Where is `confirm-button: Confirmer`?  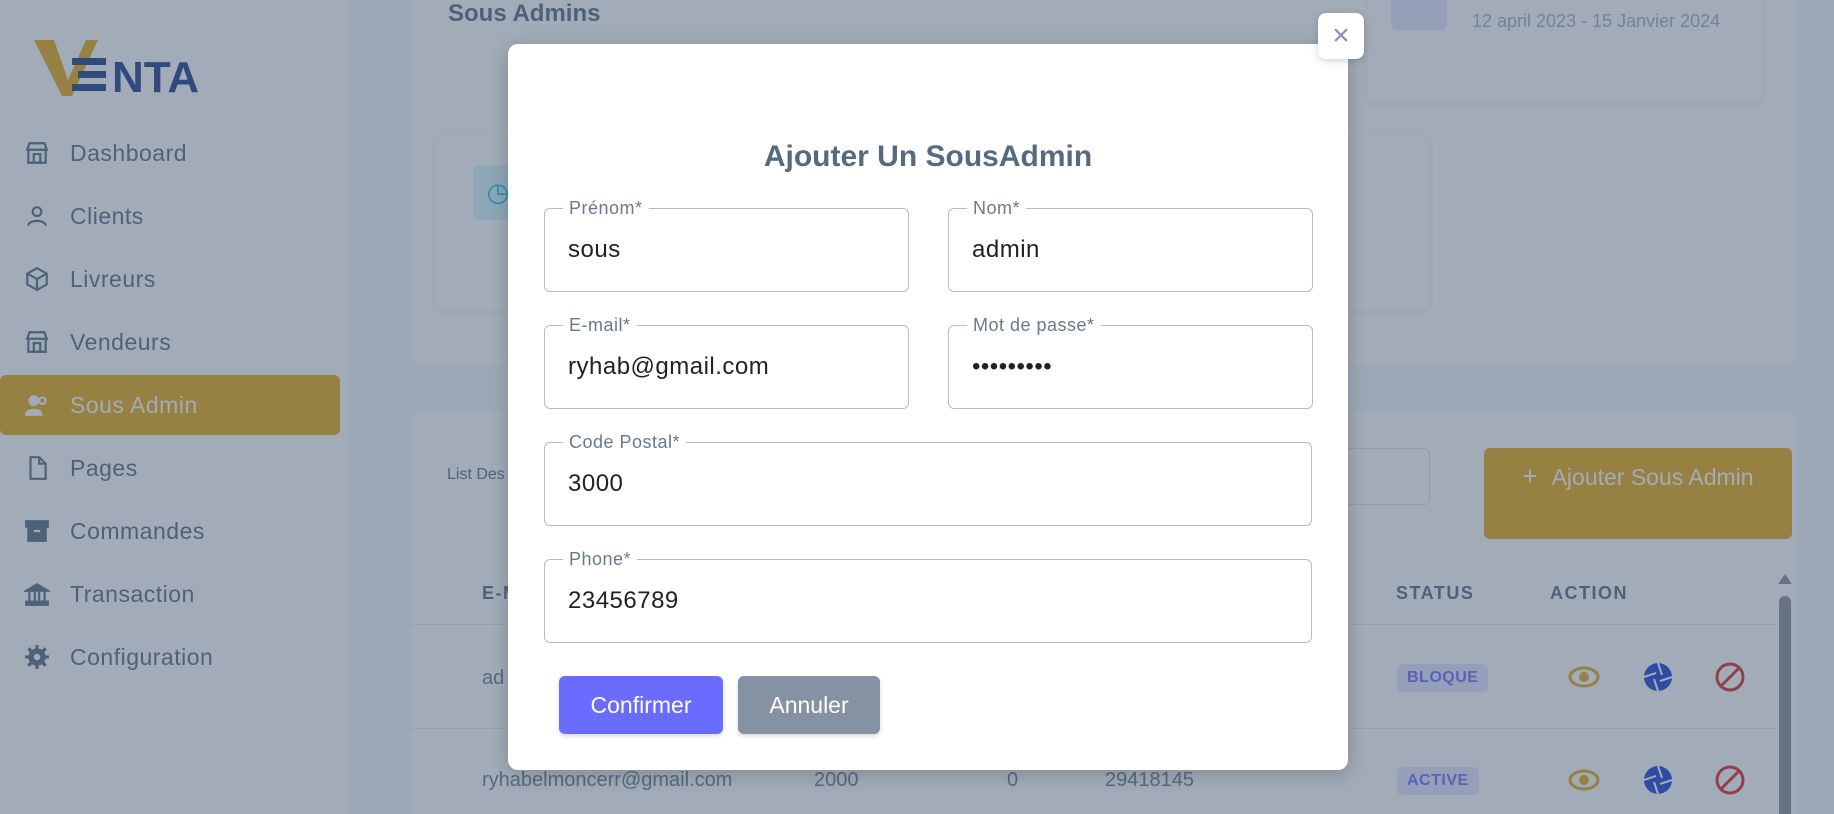 confirm-button: Confirmer is located at coordinates (641, 705).